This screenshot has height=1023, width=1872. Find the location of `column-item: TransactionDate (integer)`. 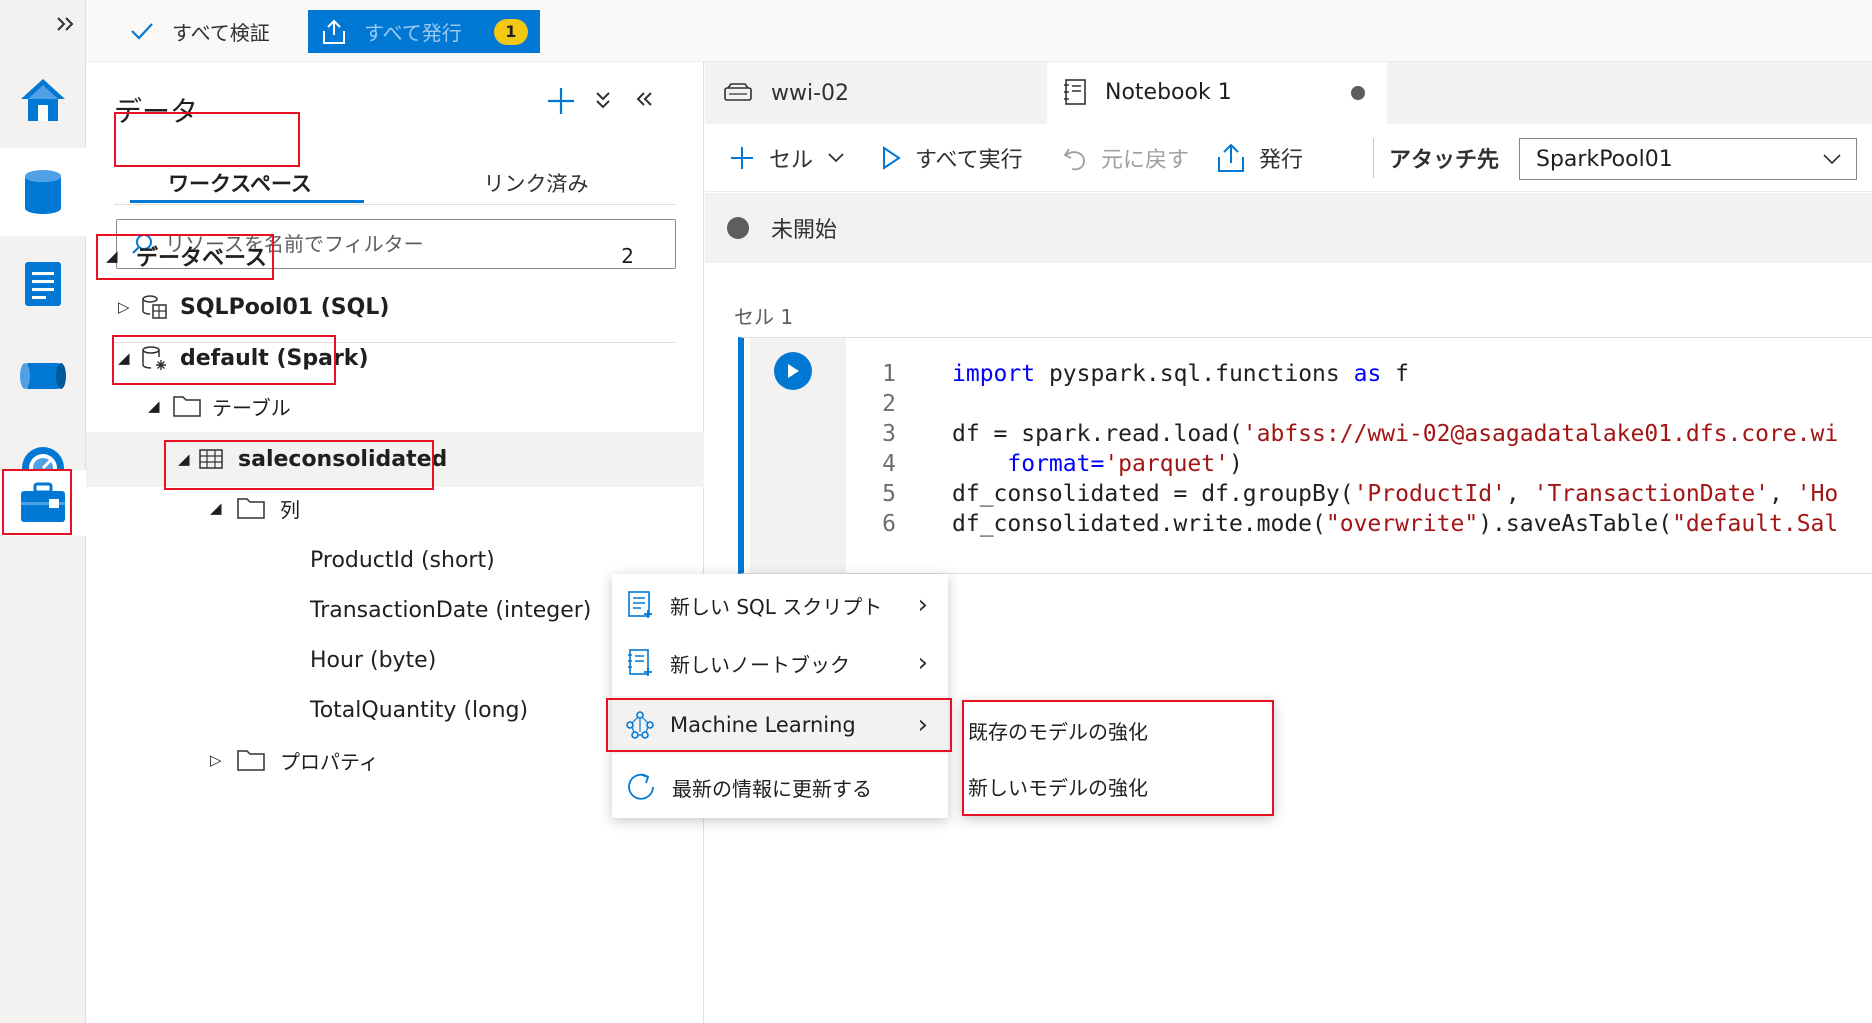

column-item: TransactionDate (integer) is located at coordinates (450, 610).